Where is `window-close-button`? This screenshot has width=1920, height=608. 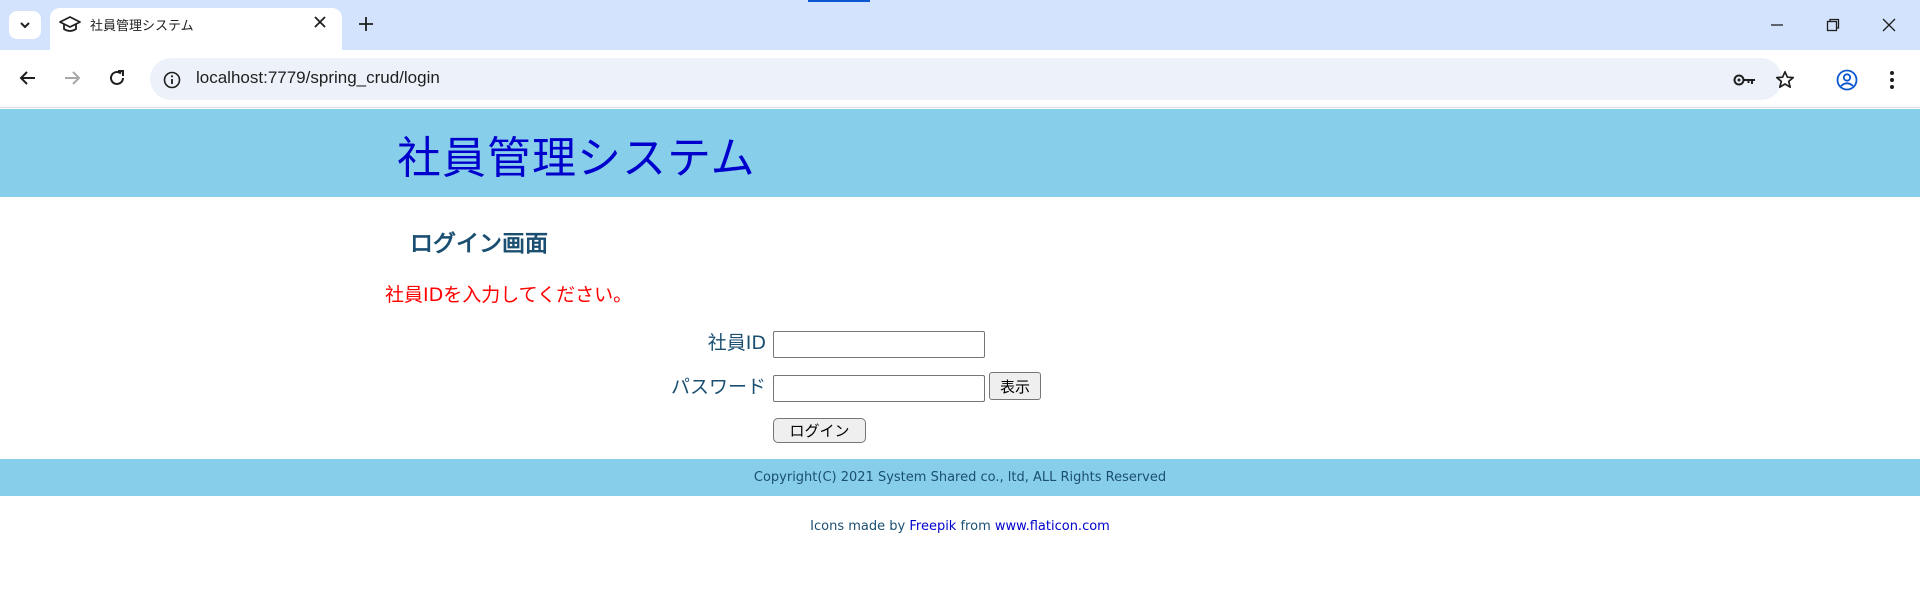 window-close-button is located at coordinates (1889, 25).